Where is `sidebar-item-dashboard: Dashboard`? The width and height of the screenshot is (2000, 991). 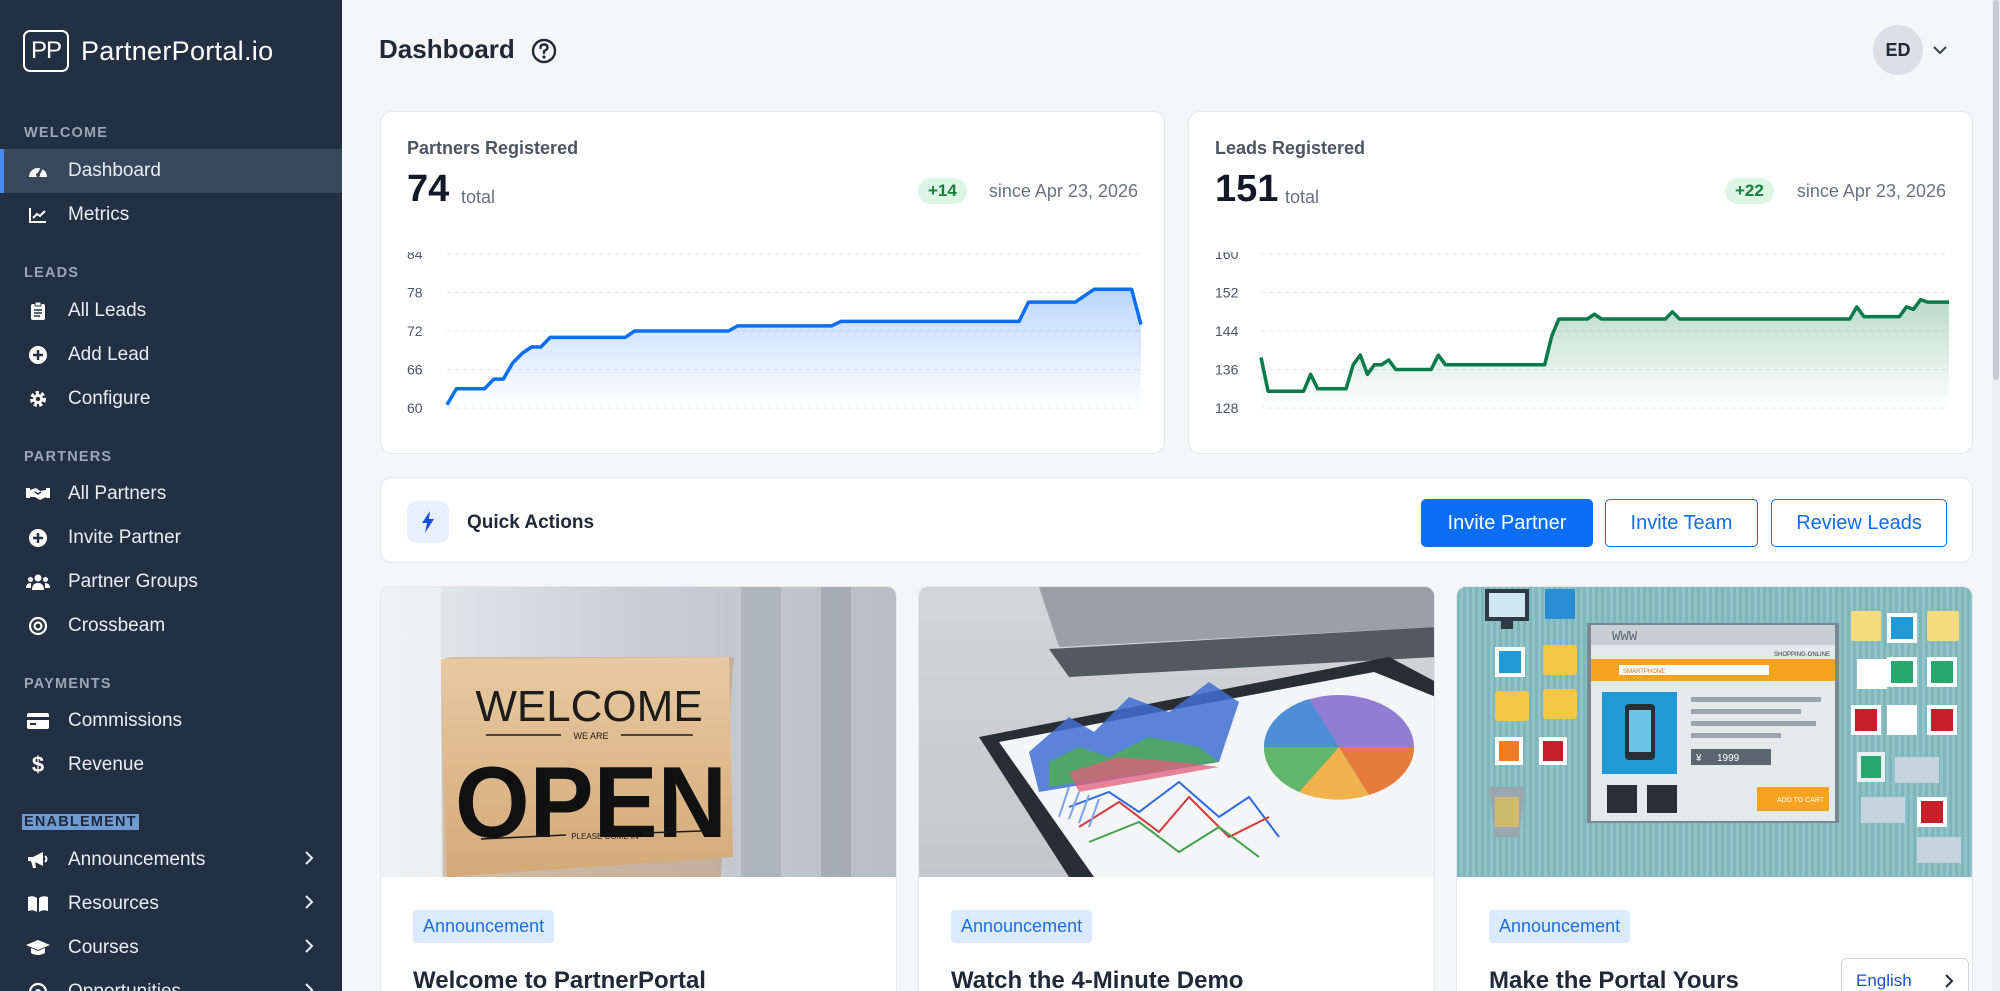 sidebar-item-dashboard: Dashboard is located at coordinates (171, 171).